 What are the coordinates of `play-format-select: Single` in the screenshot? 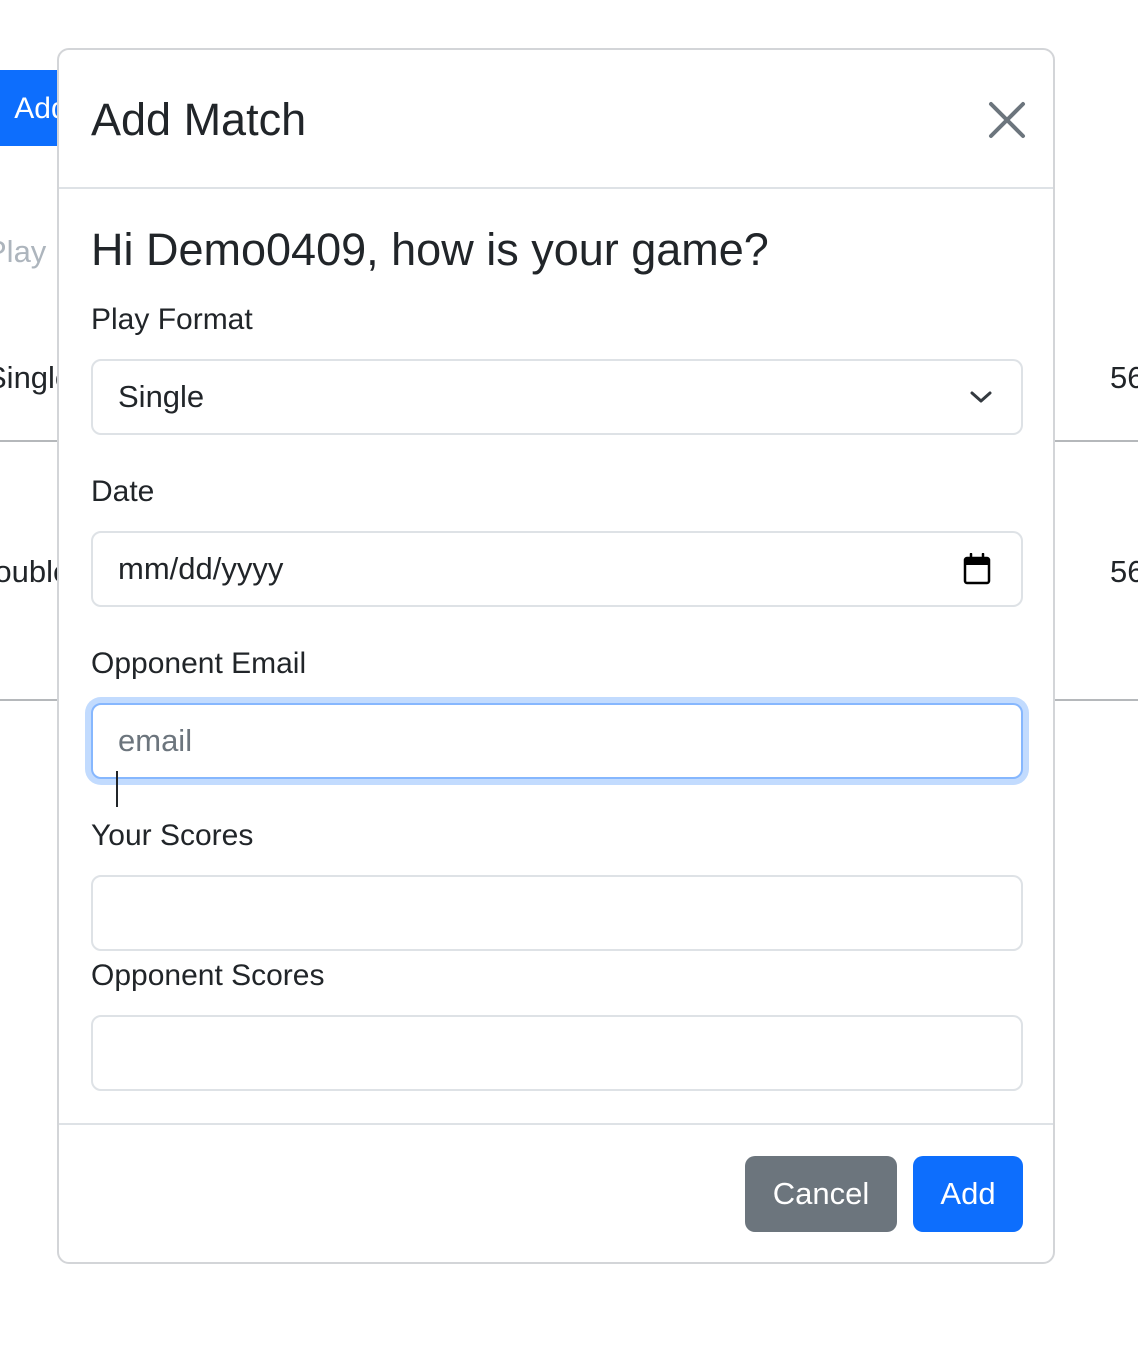 It's located at (557, 397).